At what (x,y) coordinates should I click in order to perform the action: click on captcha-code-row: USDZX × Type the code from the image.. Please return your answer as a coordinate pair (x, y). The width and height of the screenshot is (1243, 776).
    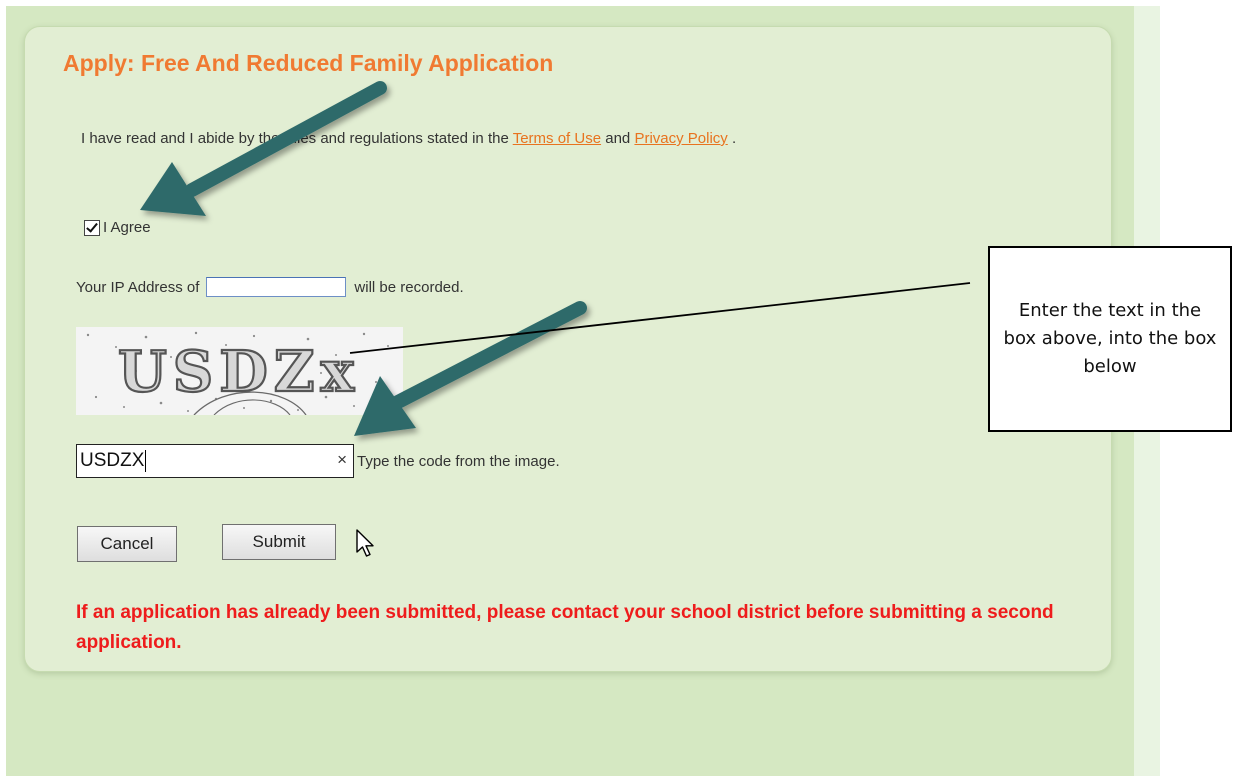
    Looking at the image, I should click on (318, 461).